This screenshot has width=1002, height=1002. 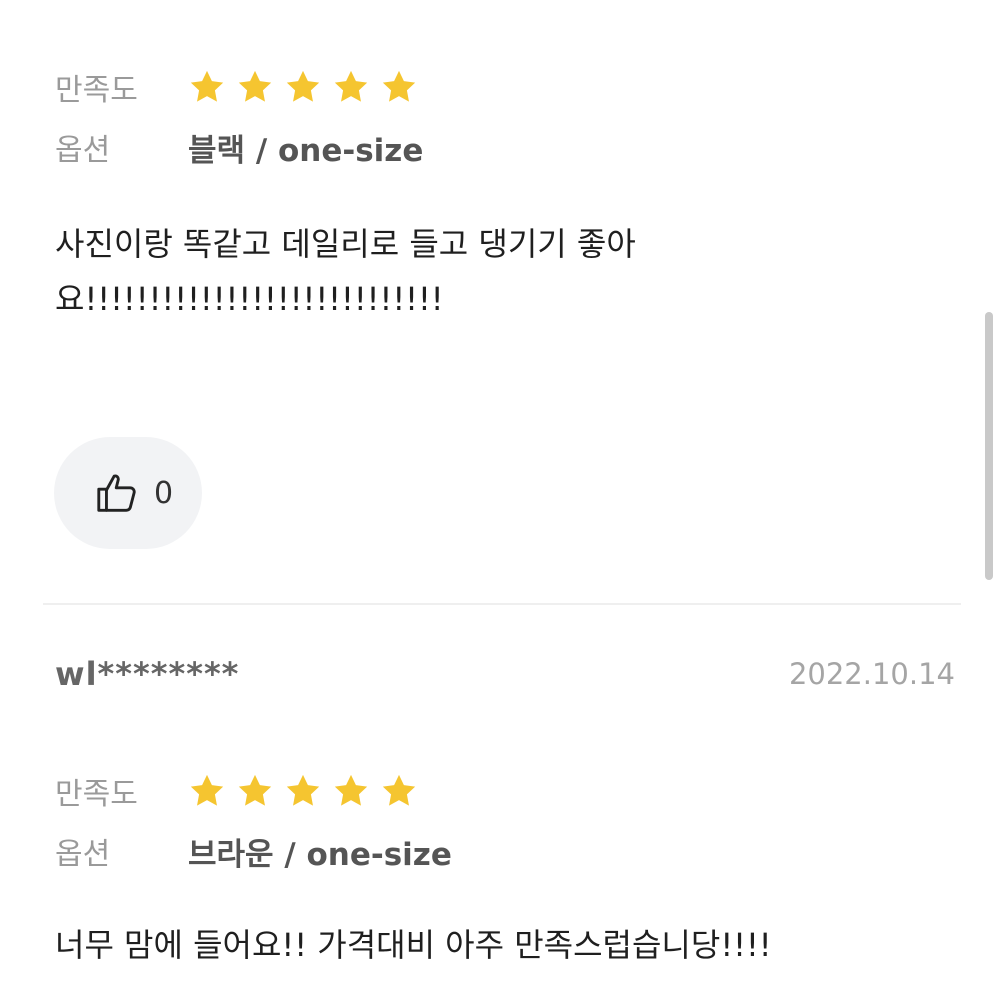 I want to click on option-value: 브라운 / one-size, so click(x=320, y=854).